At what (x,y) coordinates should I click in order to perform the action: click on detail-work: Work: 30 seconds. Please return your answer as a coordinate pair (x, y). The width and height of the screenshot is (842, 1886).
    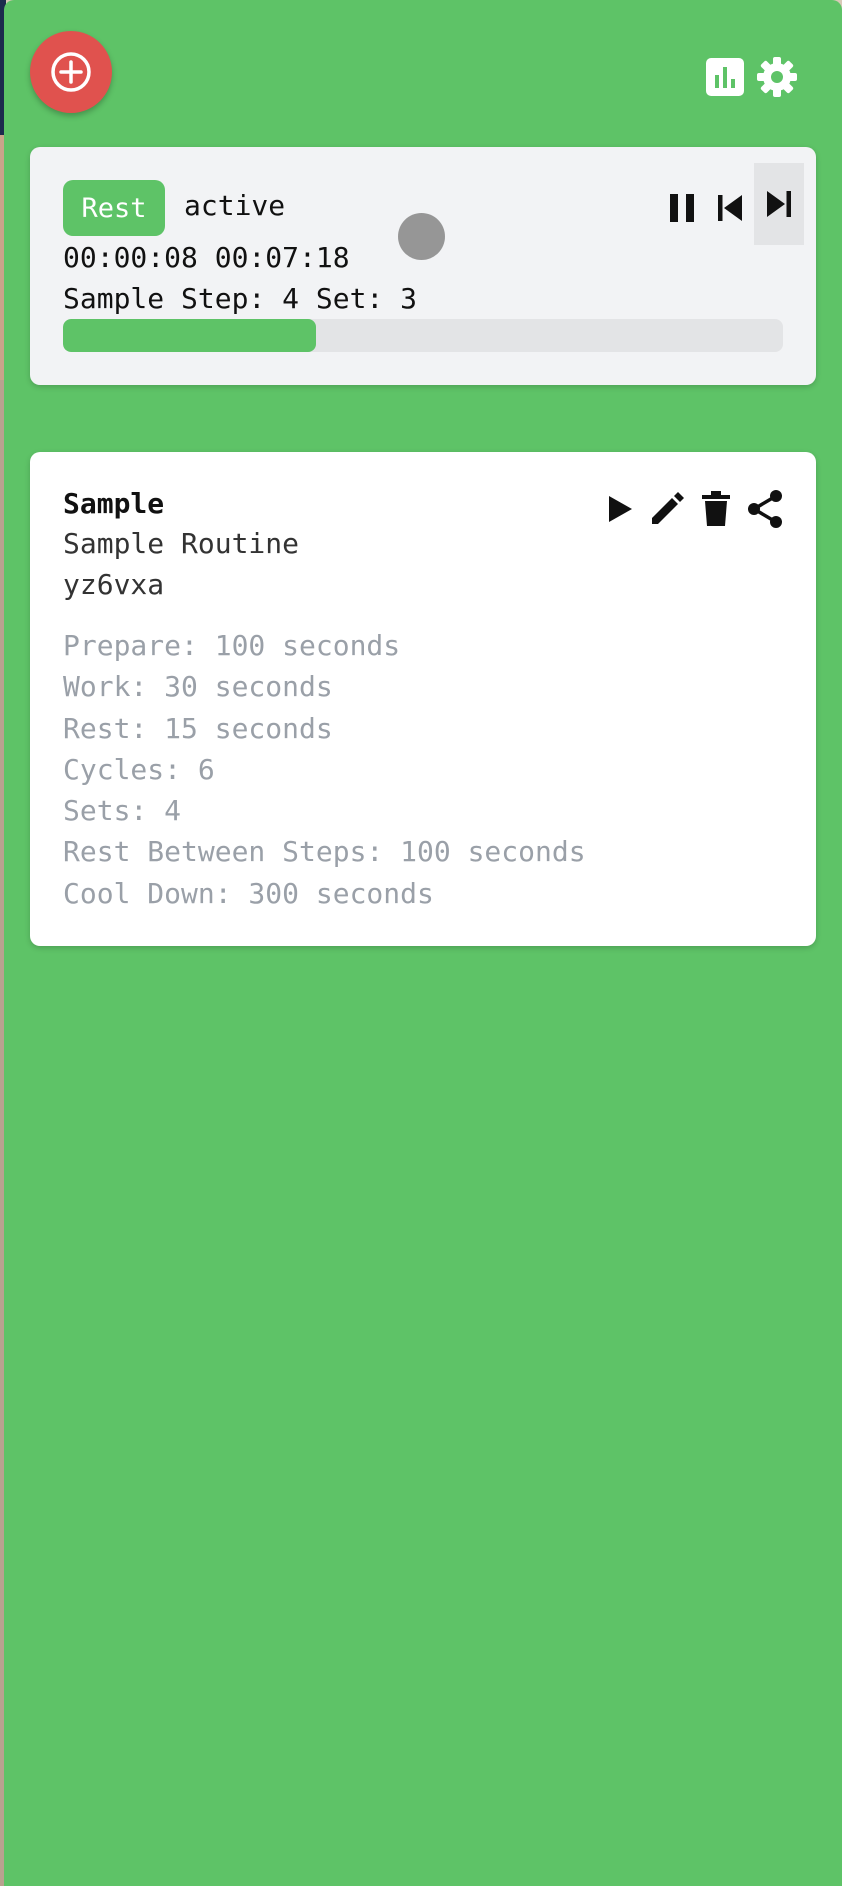
    Looking at the image, I should click on (198, 687).